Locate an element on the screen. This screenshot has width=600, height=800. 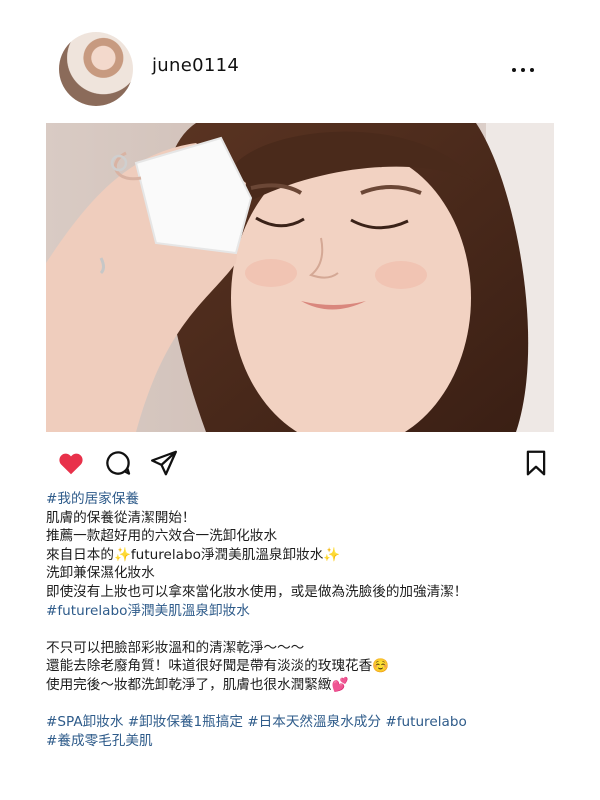
comment-icon is located at coordinates (118, 463).